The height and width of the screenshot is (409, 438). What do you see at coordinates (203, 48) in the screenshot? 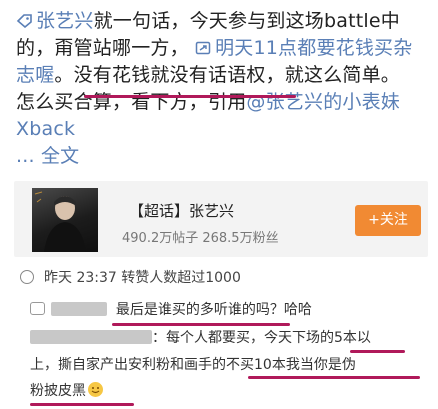
I see `link-icon` at bounding box center [203, 48].